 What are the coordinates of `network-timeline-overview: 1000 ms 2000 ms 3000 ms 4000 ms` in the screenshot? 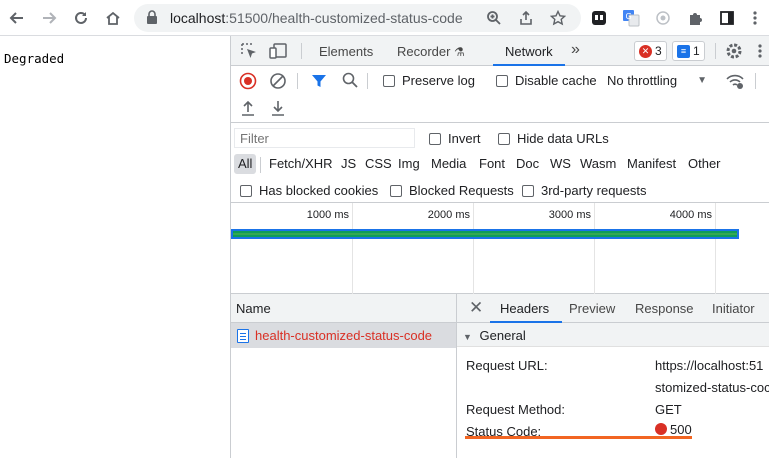 It's located at (500, 248).